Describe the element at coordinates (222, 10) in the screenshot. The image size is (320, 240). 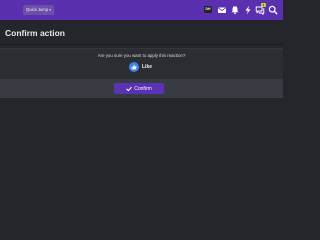
I see `envelope-icon` at that location.